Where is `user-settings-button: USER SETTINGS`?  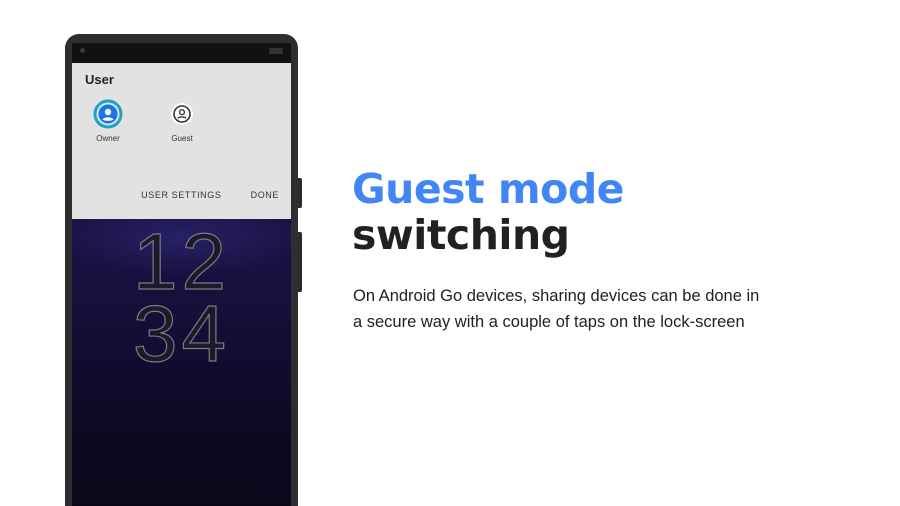
user-settings-button: USER SETTINGS is located at coordinates (181, 195).